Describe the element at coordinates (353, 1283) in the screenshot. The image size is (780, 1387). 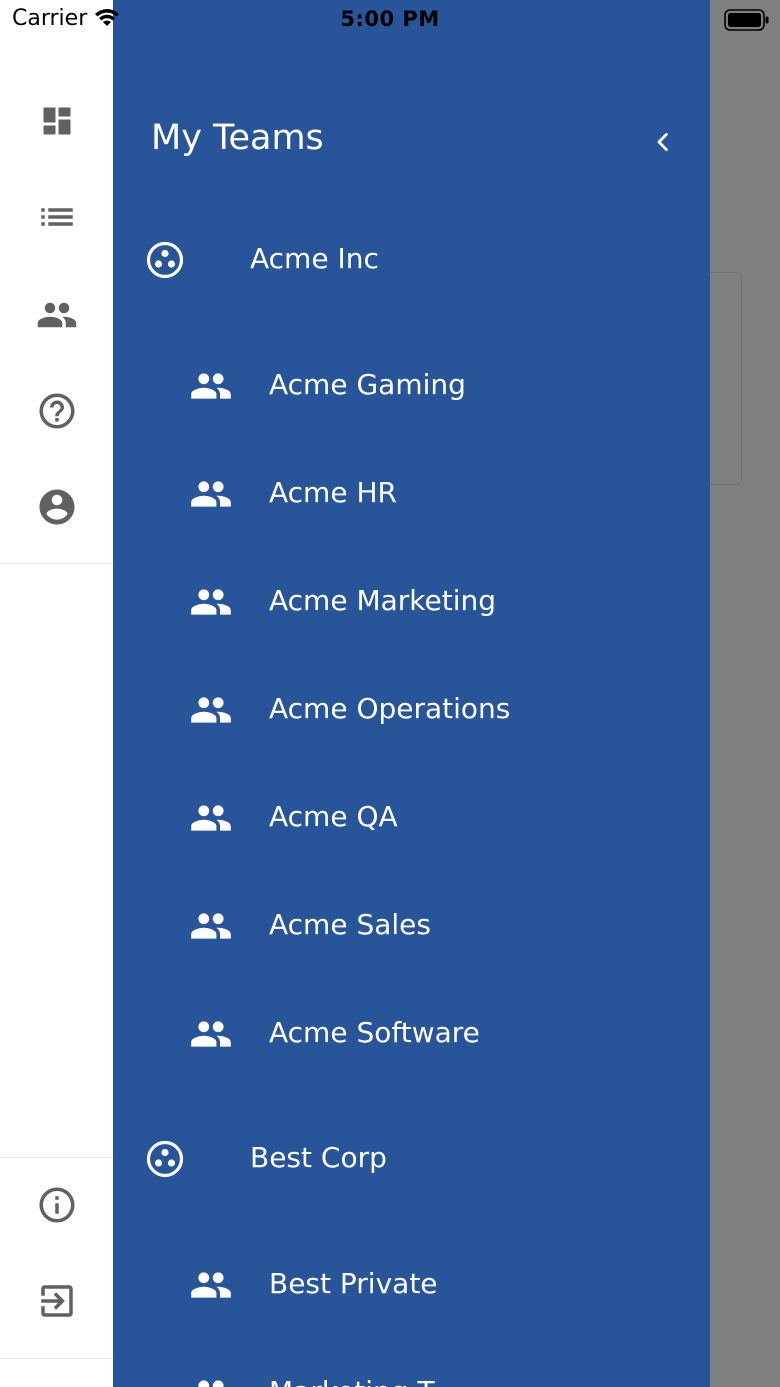
I see `team-label: Best Private` at that location.